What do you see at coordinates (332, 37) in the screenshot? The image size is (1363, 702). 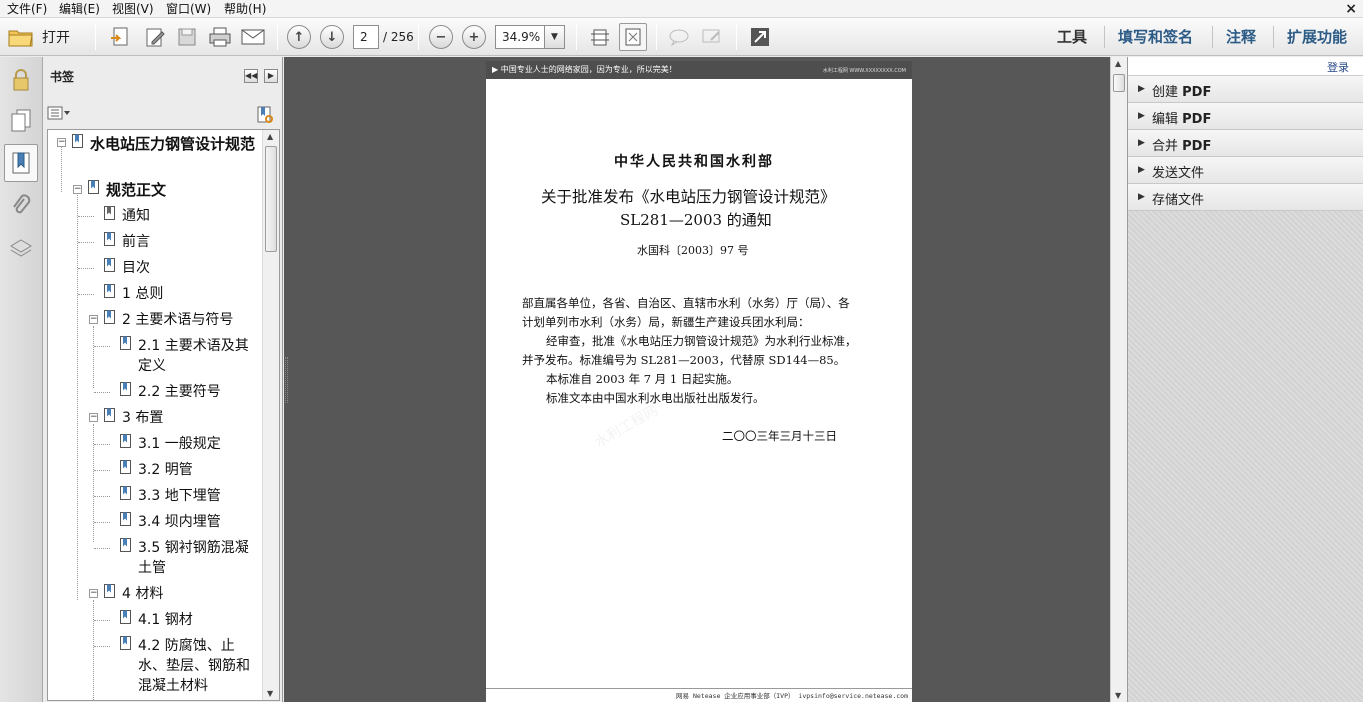 I see `next-page-button: ↓` at bounding box center [332, 37].